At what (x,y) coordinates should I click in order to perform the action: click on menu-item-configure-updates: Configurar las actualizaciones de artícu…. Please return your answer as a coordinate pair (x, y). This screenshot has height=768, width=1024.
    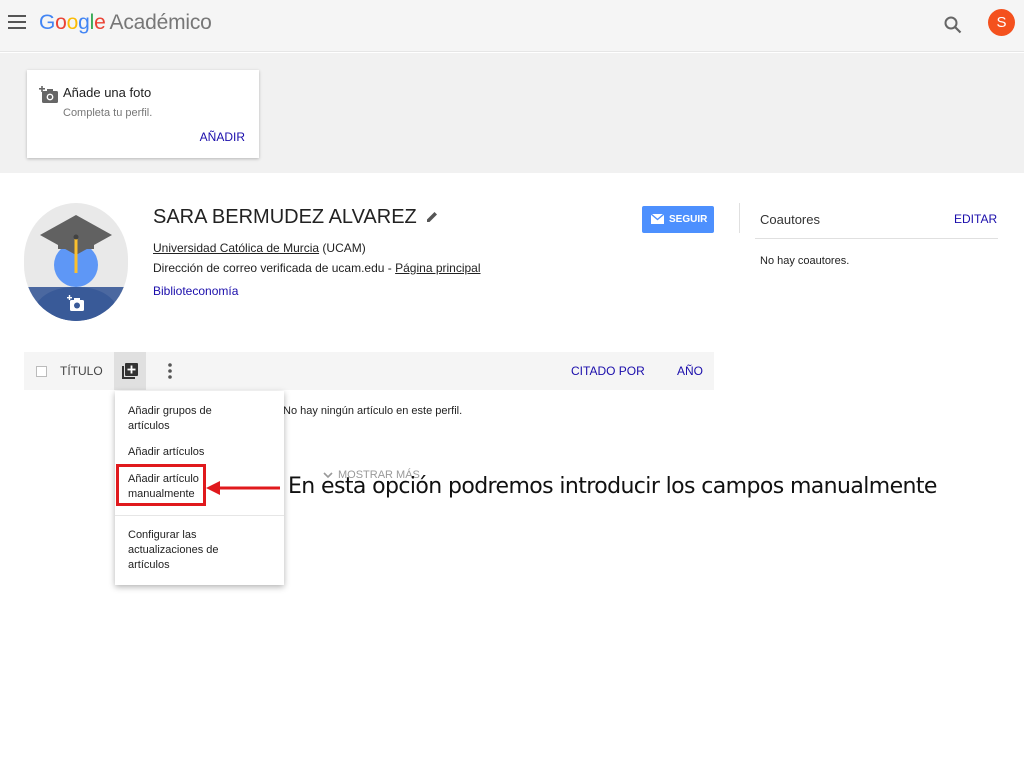
    Looking at the image, I should click on (183, 550).